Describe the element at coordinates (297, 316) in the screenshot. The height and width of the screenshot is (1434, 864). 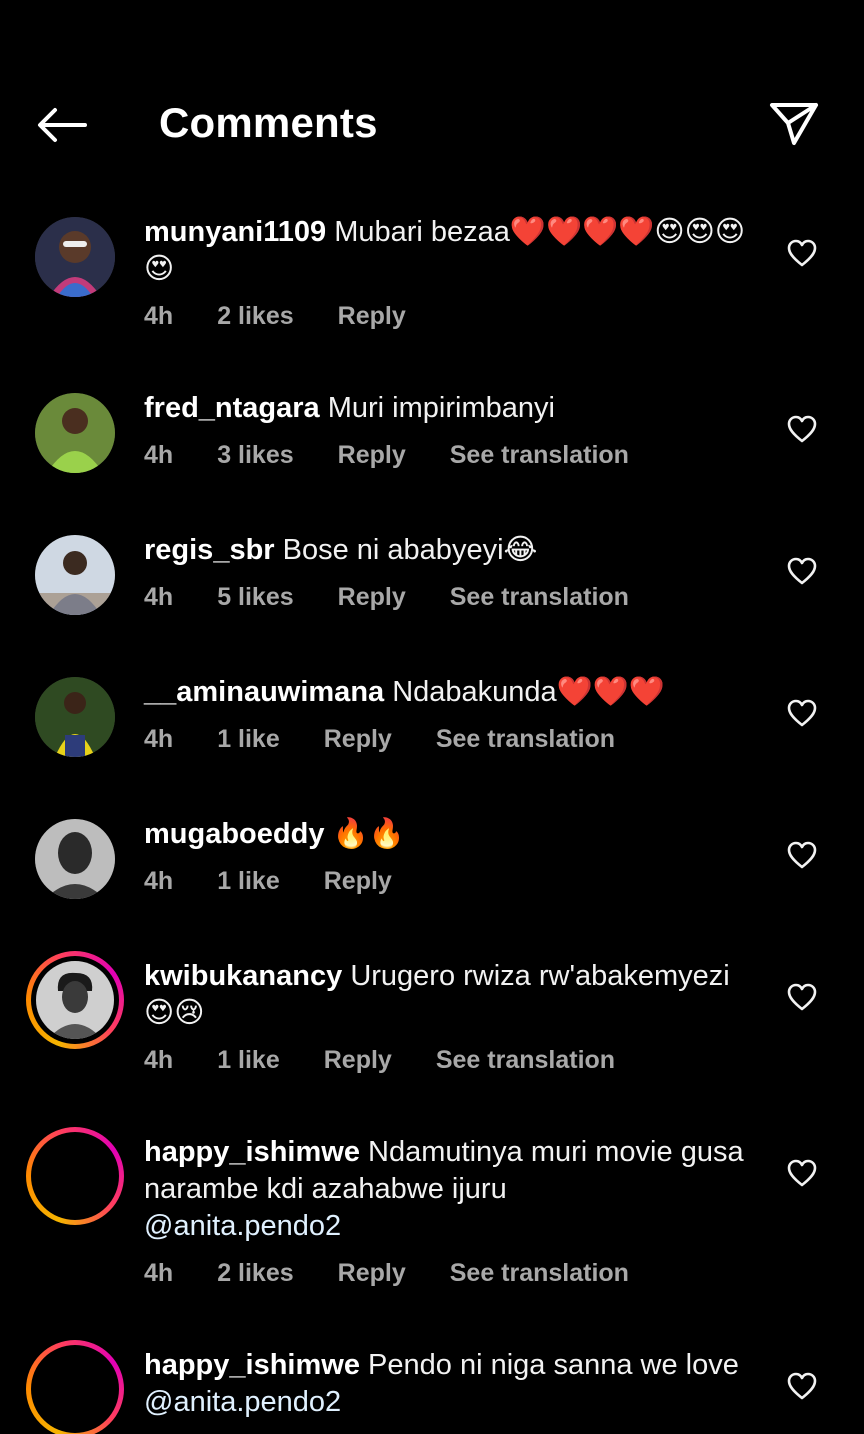
I see `comment-meta: 4h 2 likes Reply` at that location.